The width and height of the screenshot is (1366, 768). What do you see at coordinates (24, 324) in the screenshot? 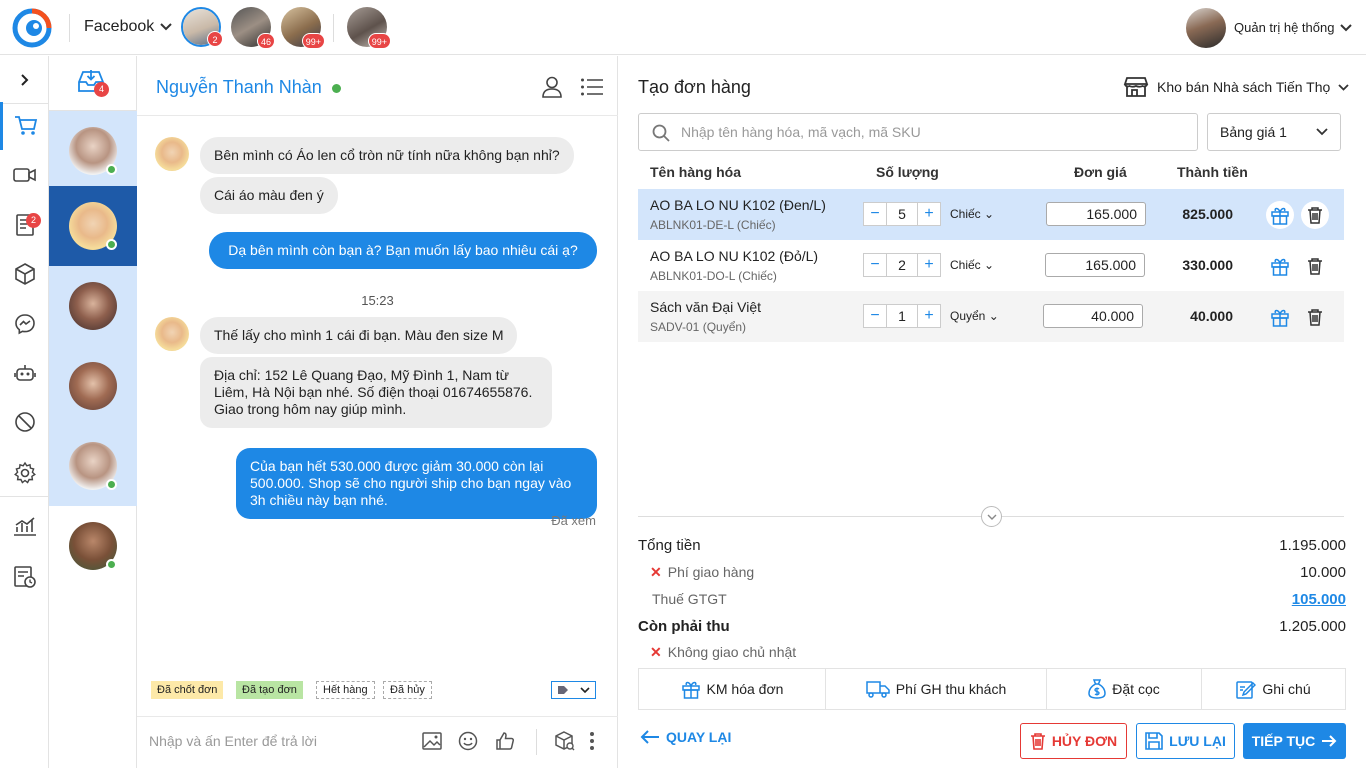
I see `nav-messenger` at bounding box center [24, 324].